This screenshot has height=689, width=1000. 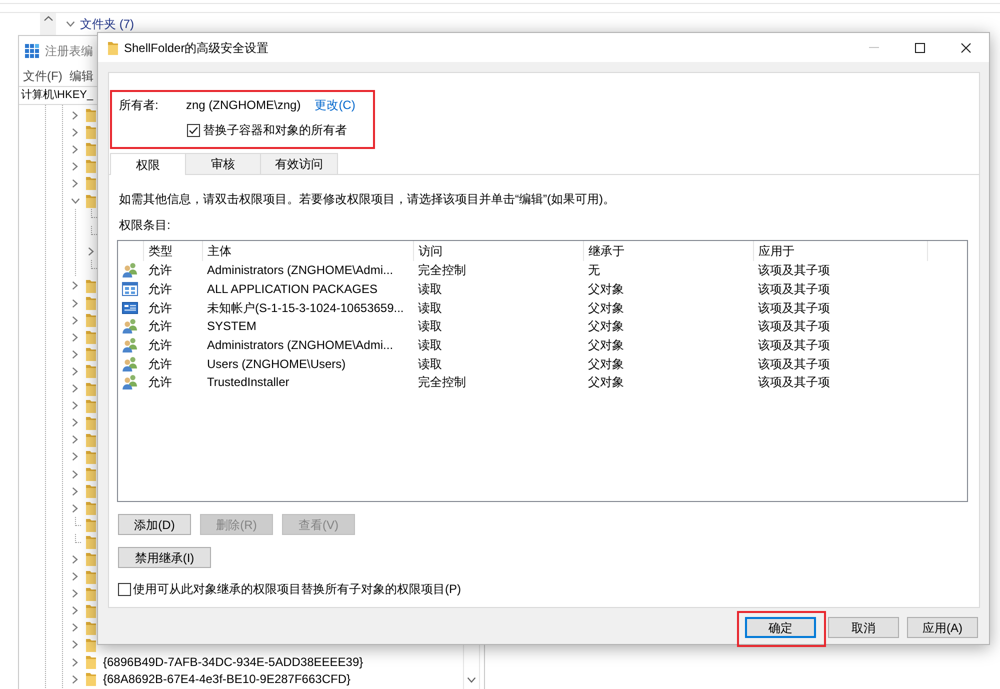 What do you see at coordinates (130, 289) in the screenshot?
I see `window-grid-icon` at bounding box center [130, 289].